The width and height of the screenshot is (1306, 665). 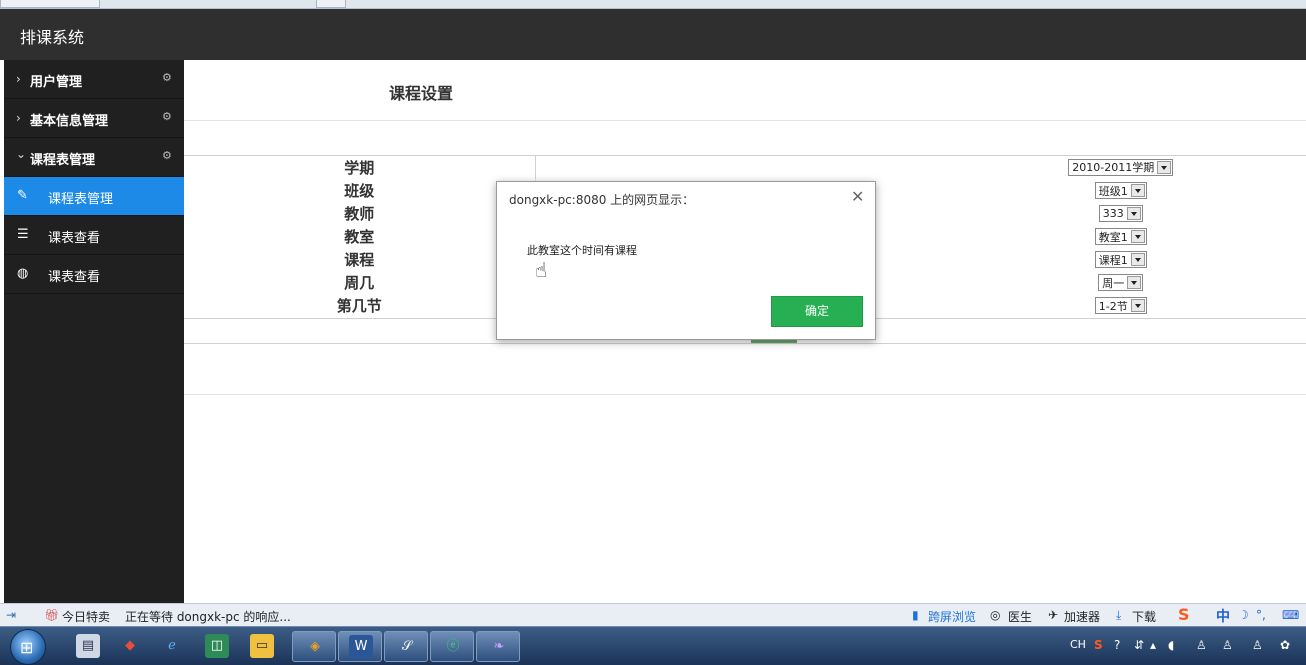 I want to click on select-value: 周一, so click(x=1113, y=283).